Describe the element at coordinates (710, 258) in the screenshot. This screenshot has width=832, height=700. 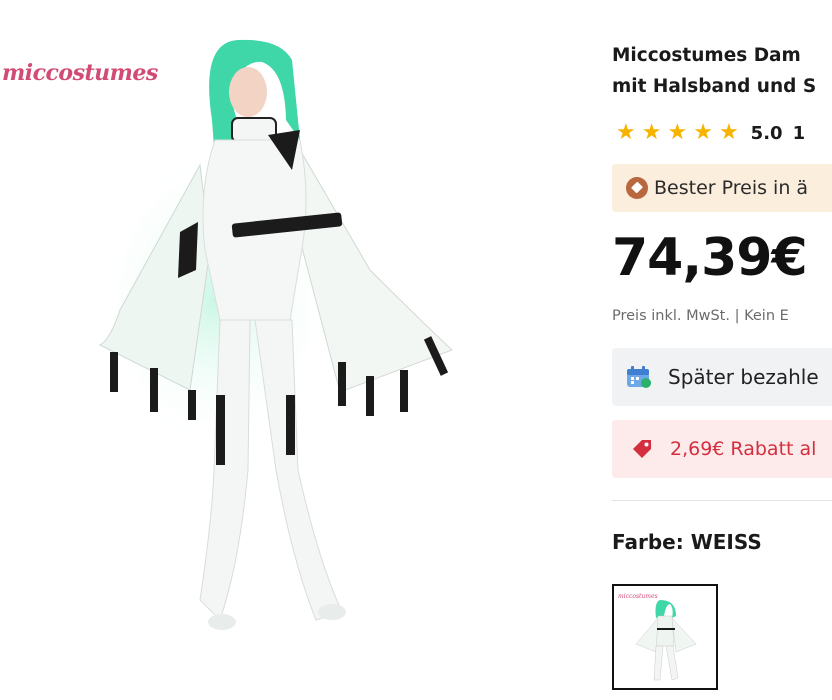
I see `product-price: 74,39€` at that location.